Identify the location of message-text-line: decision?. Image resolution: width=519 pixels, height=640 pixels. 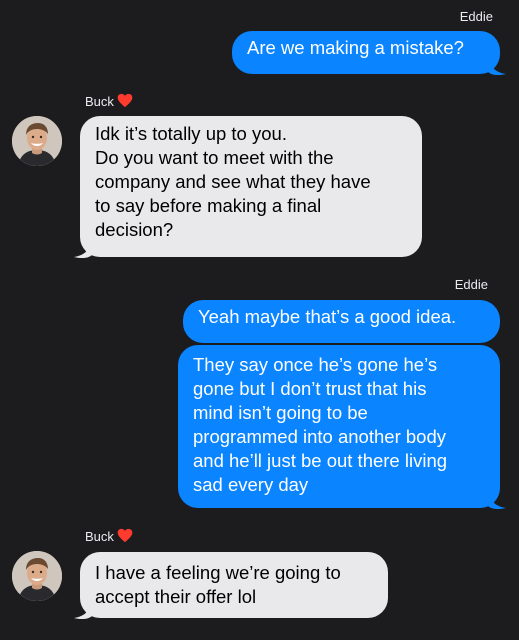
(134, 229).